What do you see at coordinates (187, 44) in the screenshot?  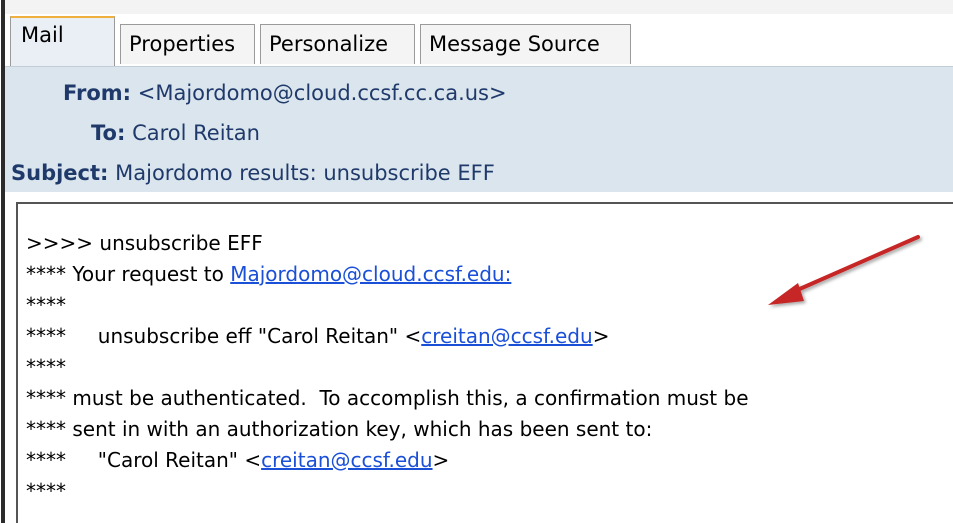 I see `tab-properties: Properties` at bounding box center [187, 44].